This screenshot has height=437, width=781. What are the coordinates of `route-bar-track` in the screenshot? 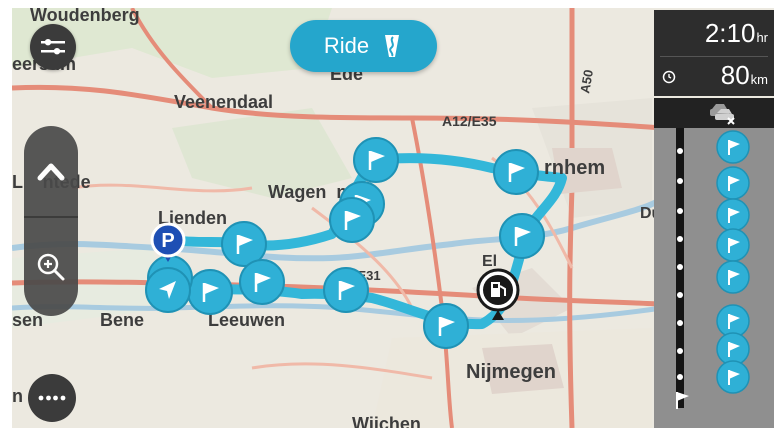 It's located at (714, 278).